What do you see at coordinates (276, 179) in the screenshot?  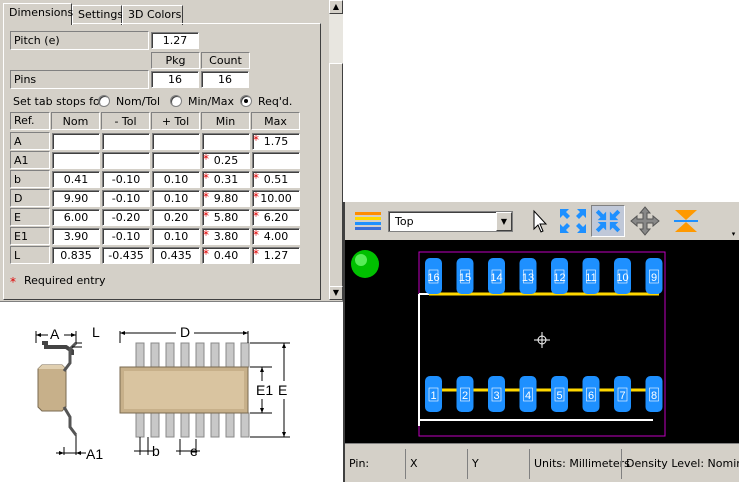 I see `table-max-input: 0.51` at bounding box center [276, 179].